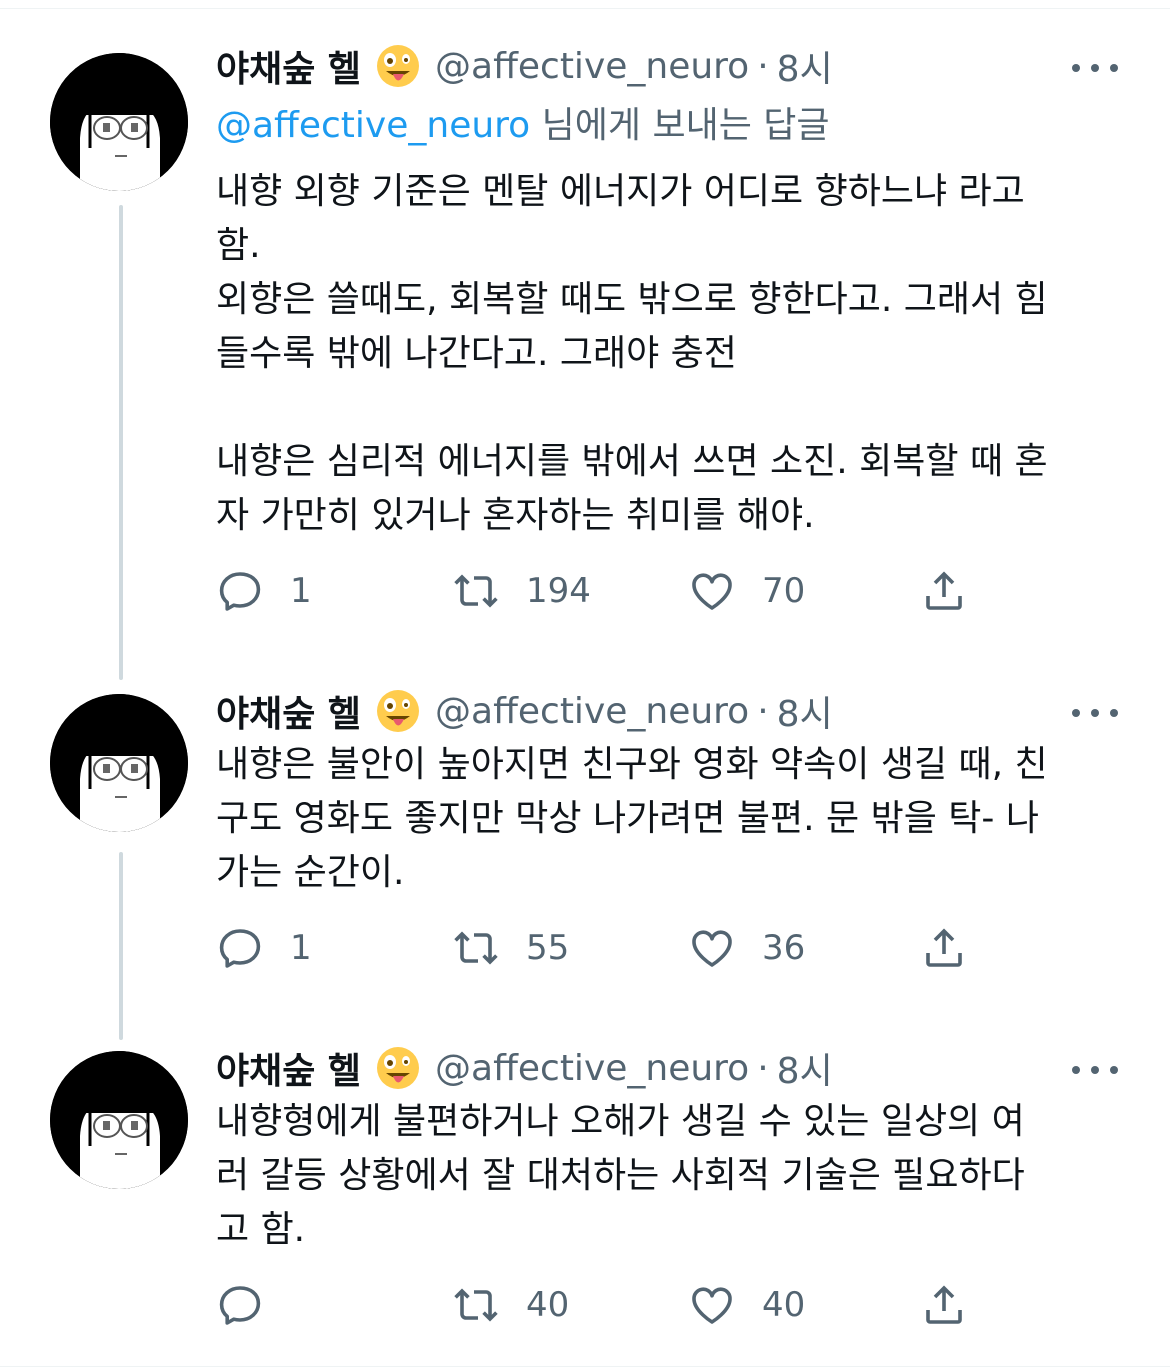 This screenshot has width=1170, height=1370. Describe the element at coordinates (784, 1305) in the screenshot. I see `like-count: 40` at that location.